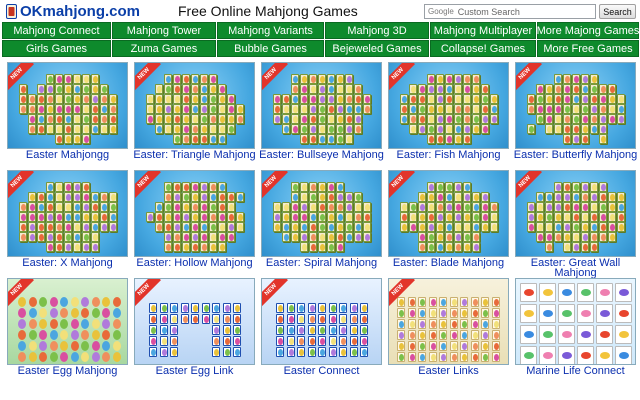 The width and height of the screenshot is (640, 400). What do you see at coordinates (448, 263) in the screenshot?
I see `game-title-link: Easter: Blade Mahjong` at bounding box center [448, 263].